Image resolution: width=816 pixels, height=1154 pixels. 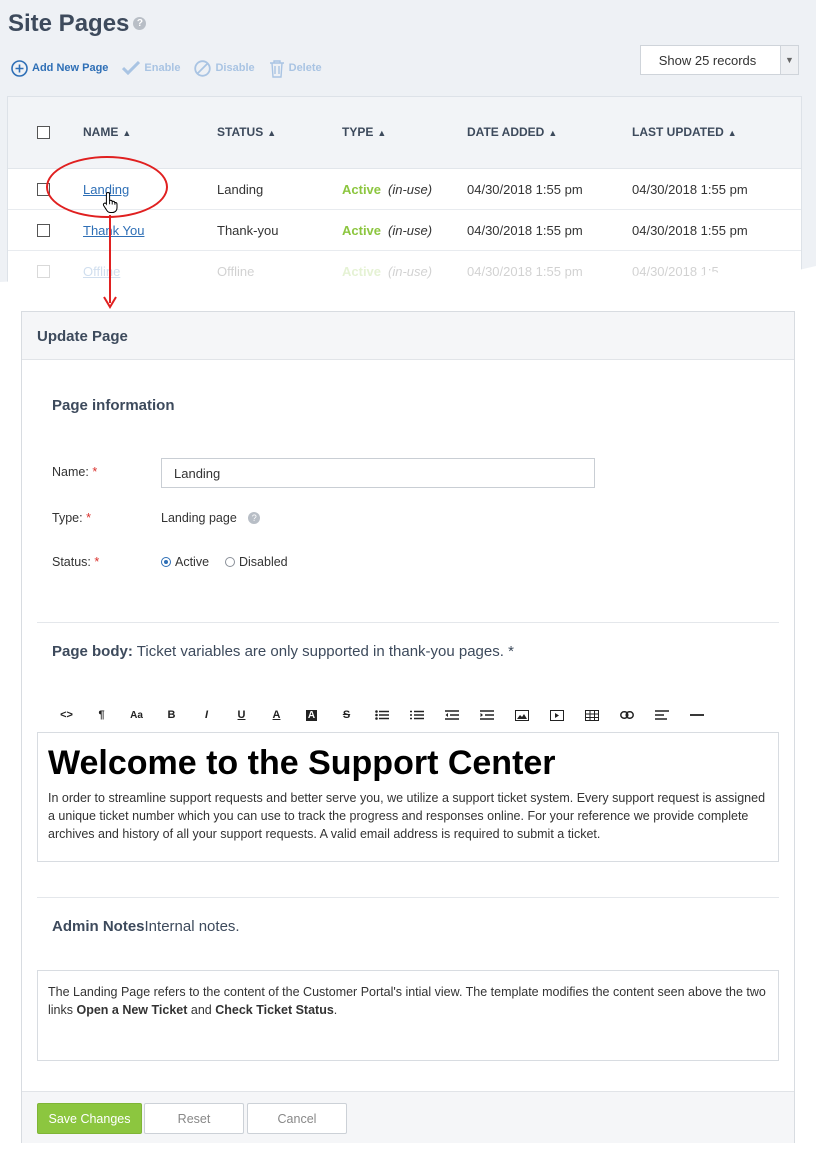 What do you see at coordinates (295, 68) in the screenshot?
I see `delete-button: Delete` at bounding box center [295, 68].